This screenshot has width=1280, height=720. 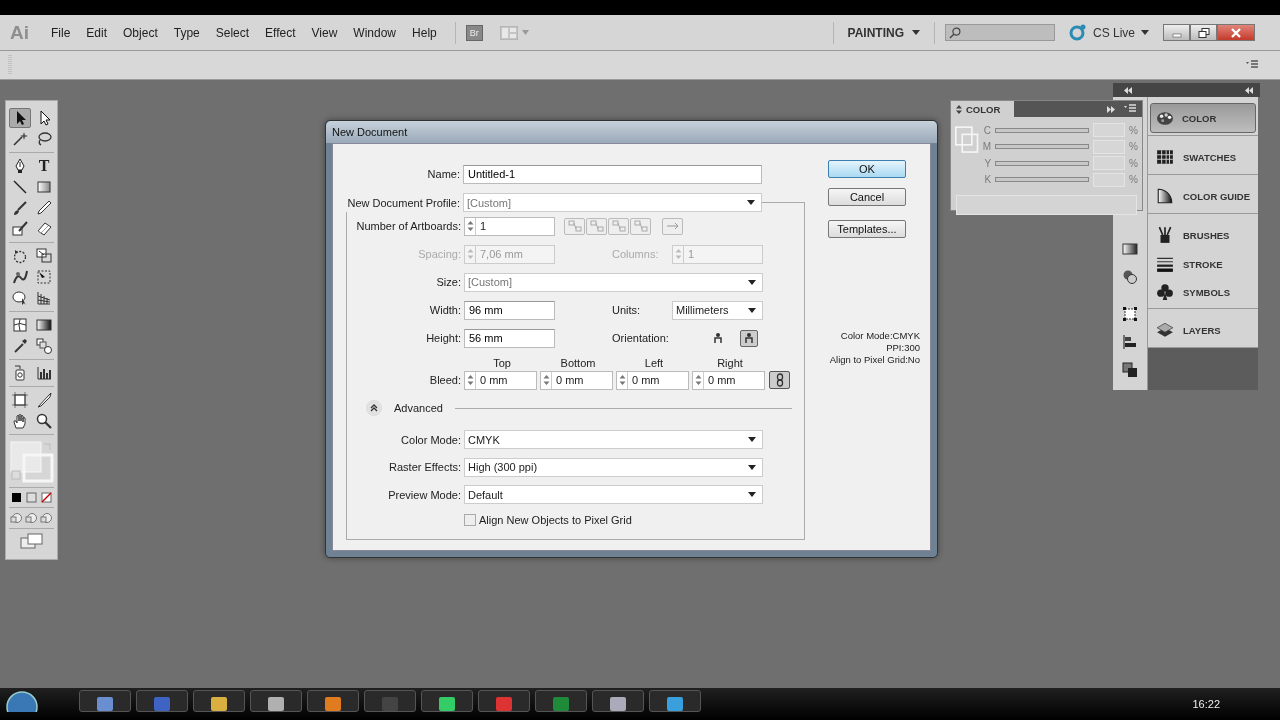 I want to click on workspace-switcher: PAINTING, so click(x=883, y=32).